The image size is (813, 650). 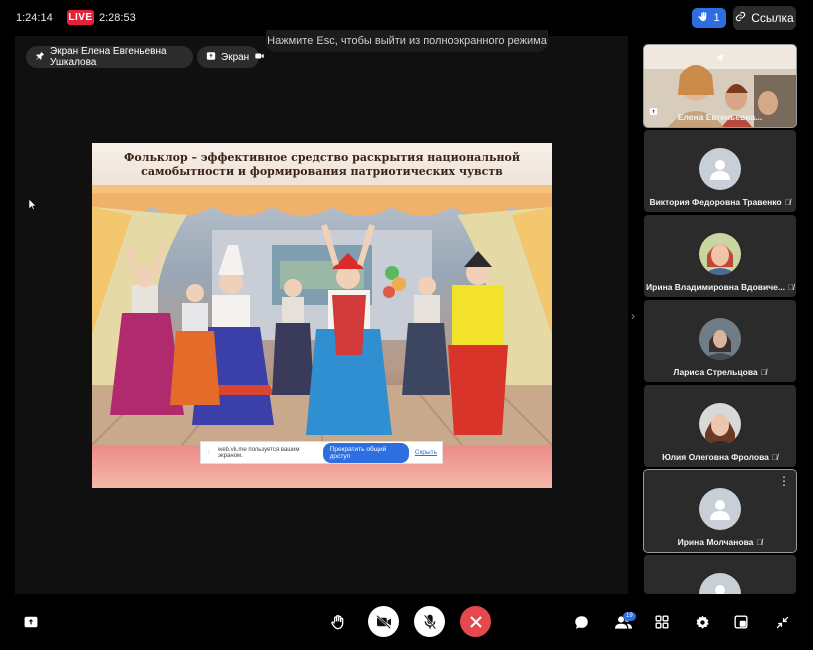 I want to click on participant-name-text: Ирина Молчанова, so click(x=715, y=542).